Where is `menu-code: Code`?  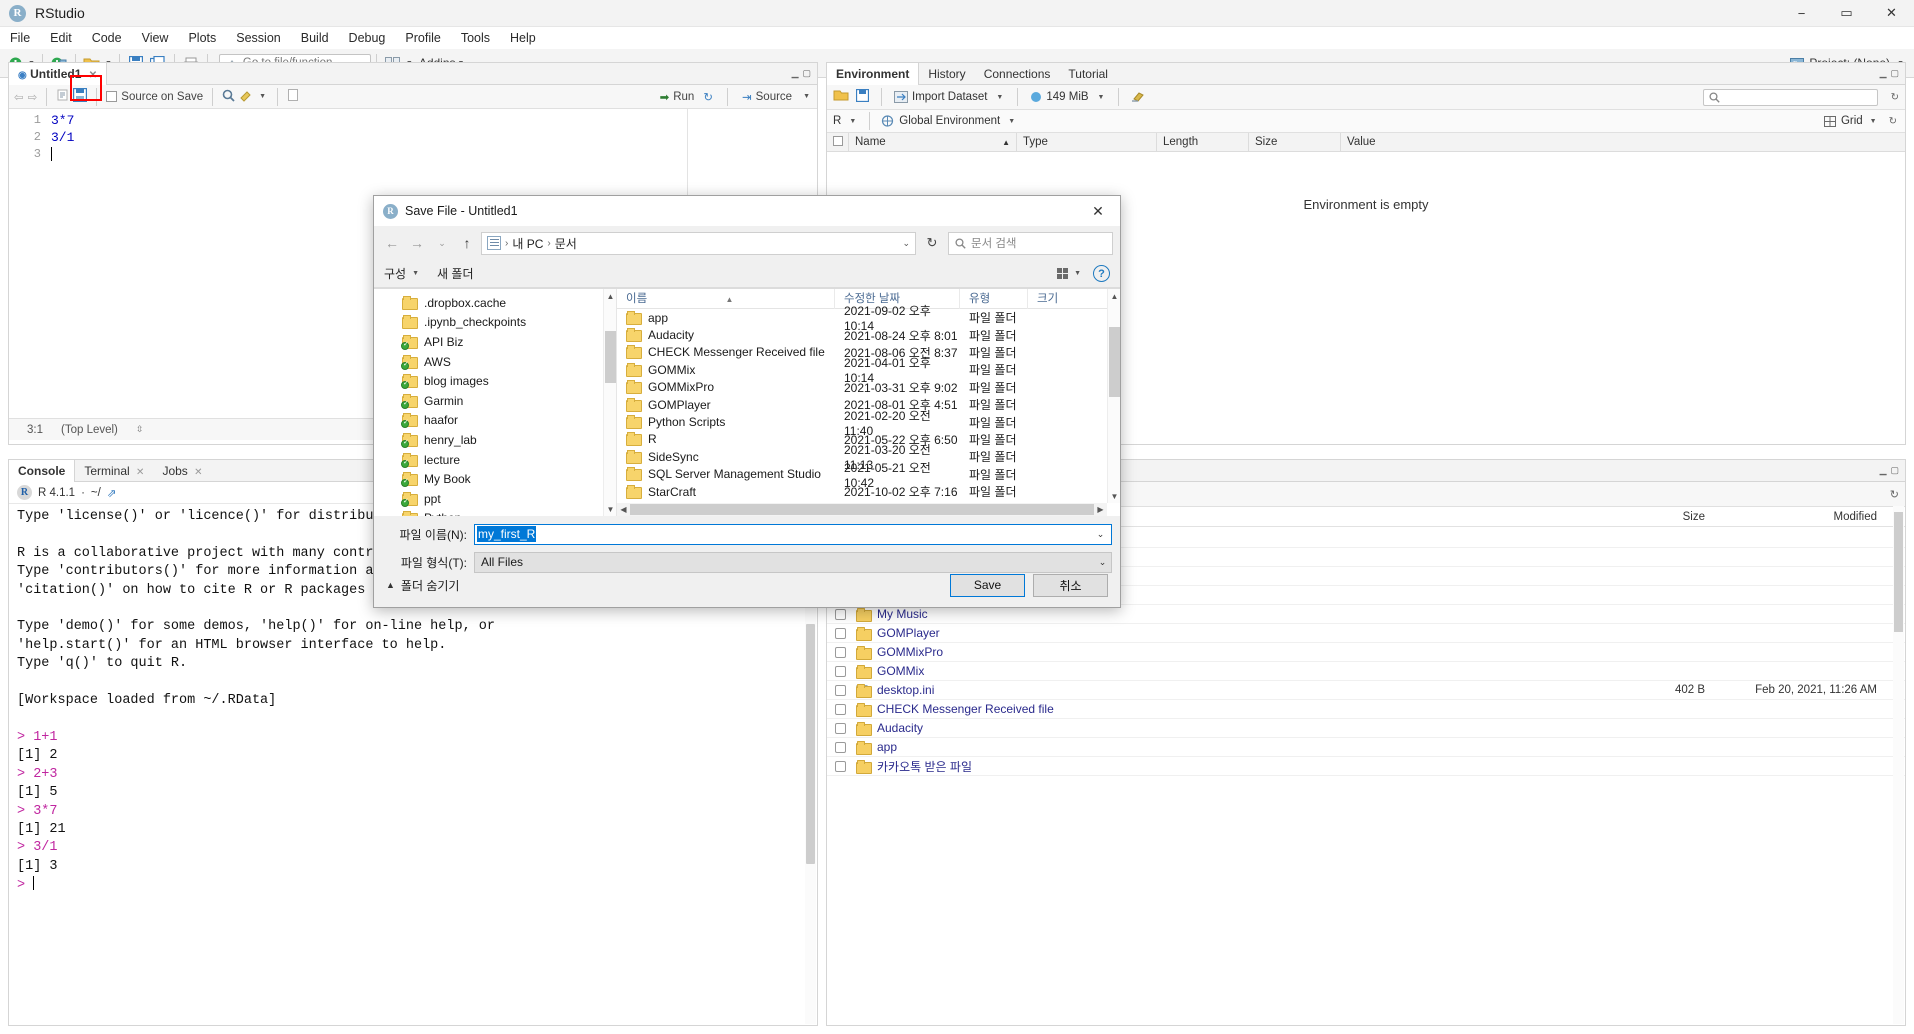 menu-code: Code is located at coordinates (107, 38).